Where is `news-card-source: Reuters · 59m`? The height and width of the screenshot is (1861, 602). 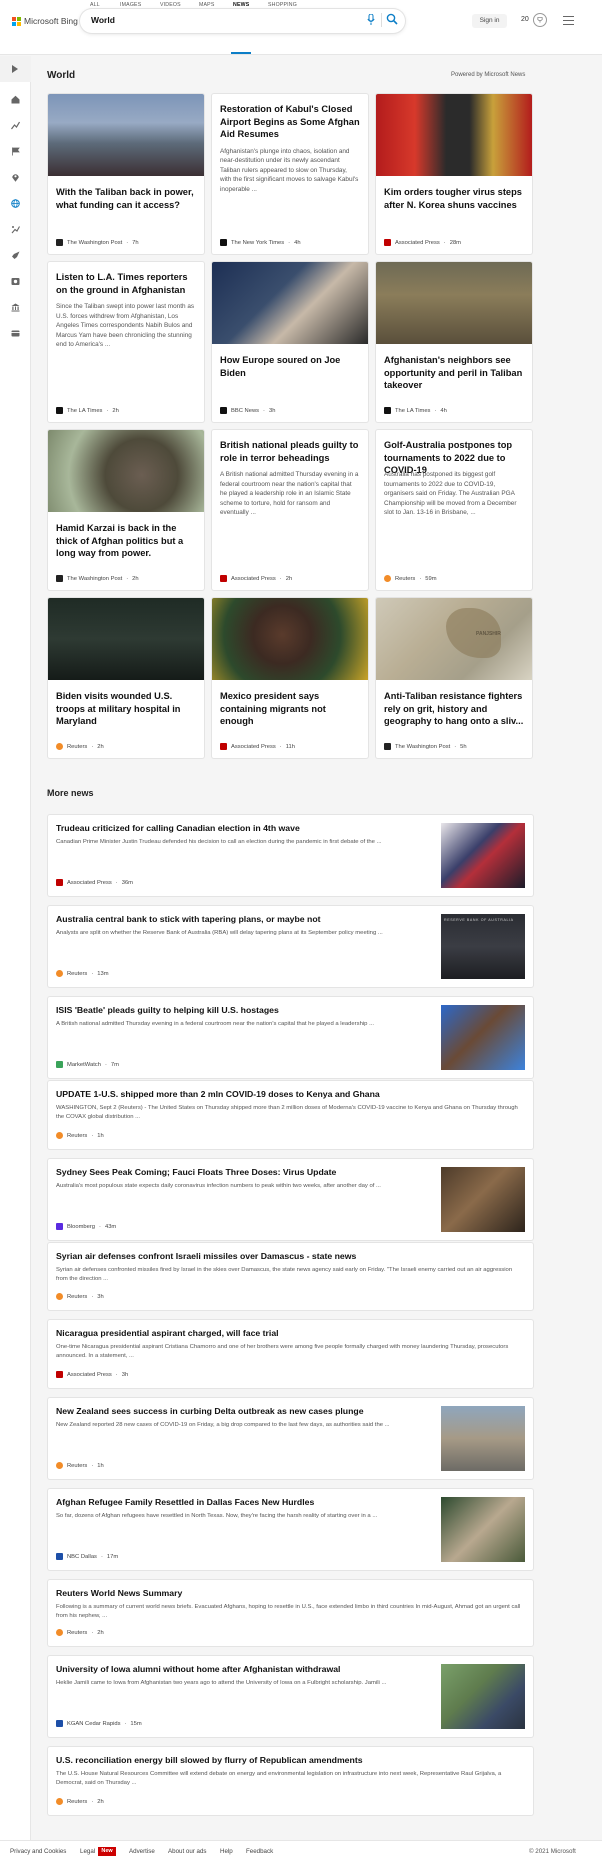 news-card-source: Reuters · 59m is located at coordinates (410, 578).